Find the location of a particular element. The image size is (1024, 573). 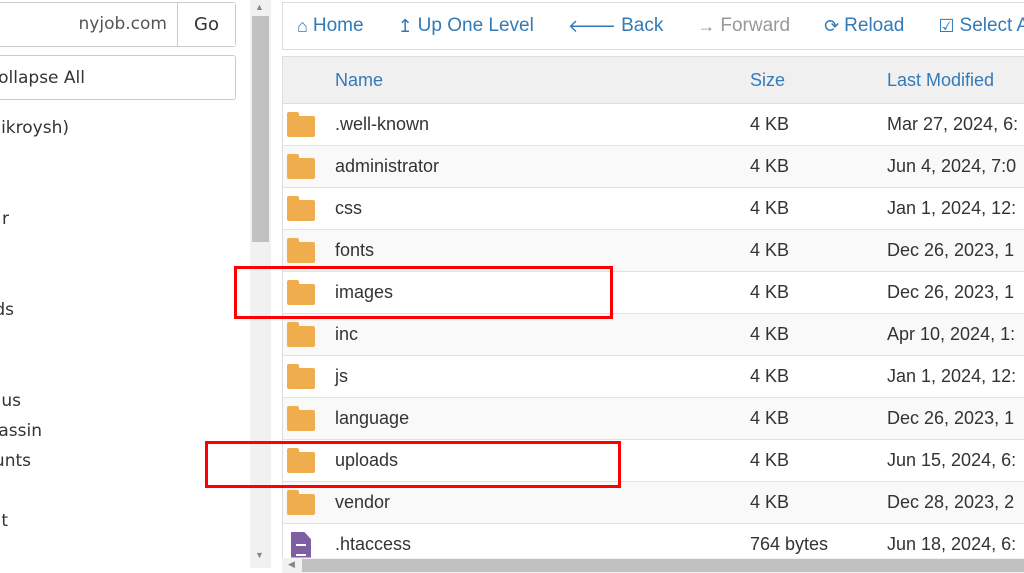

file-name: .htaccess is located at coordinates (542, 544).